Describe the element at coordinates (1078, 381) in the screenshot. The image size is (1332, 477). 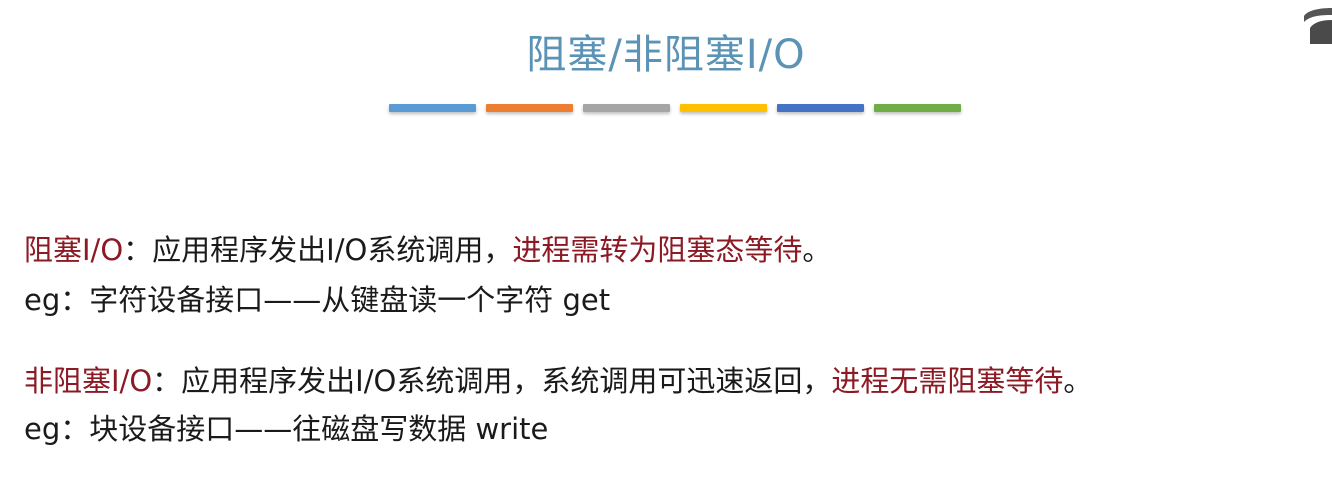
I see `nonblocking-end: 。` at that location.